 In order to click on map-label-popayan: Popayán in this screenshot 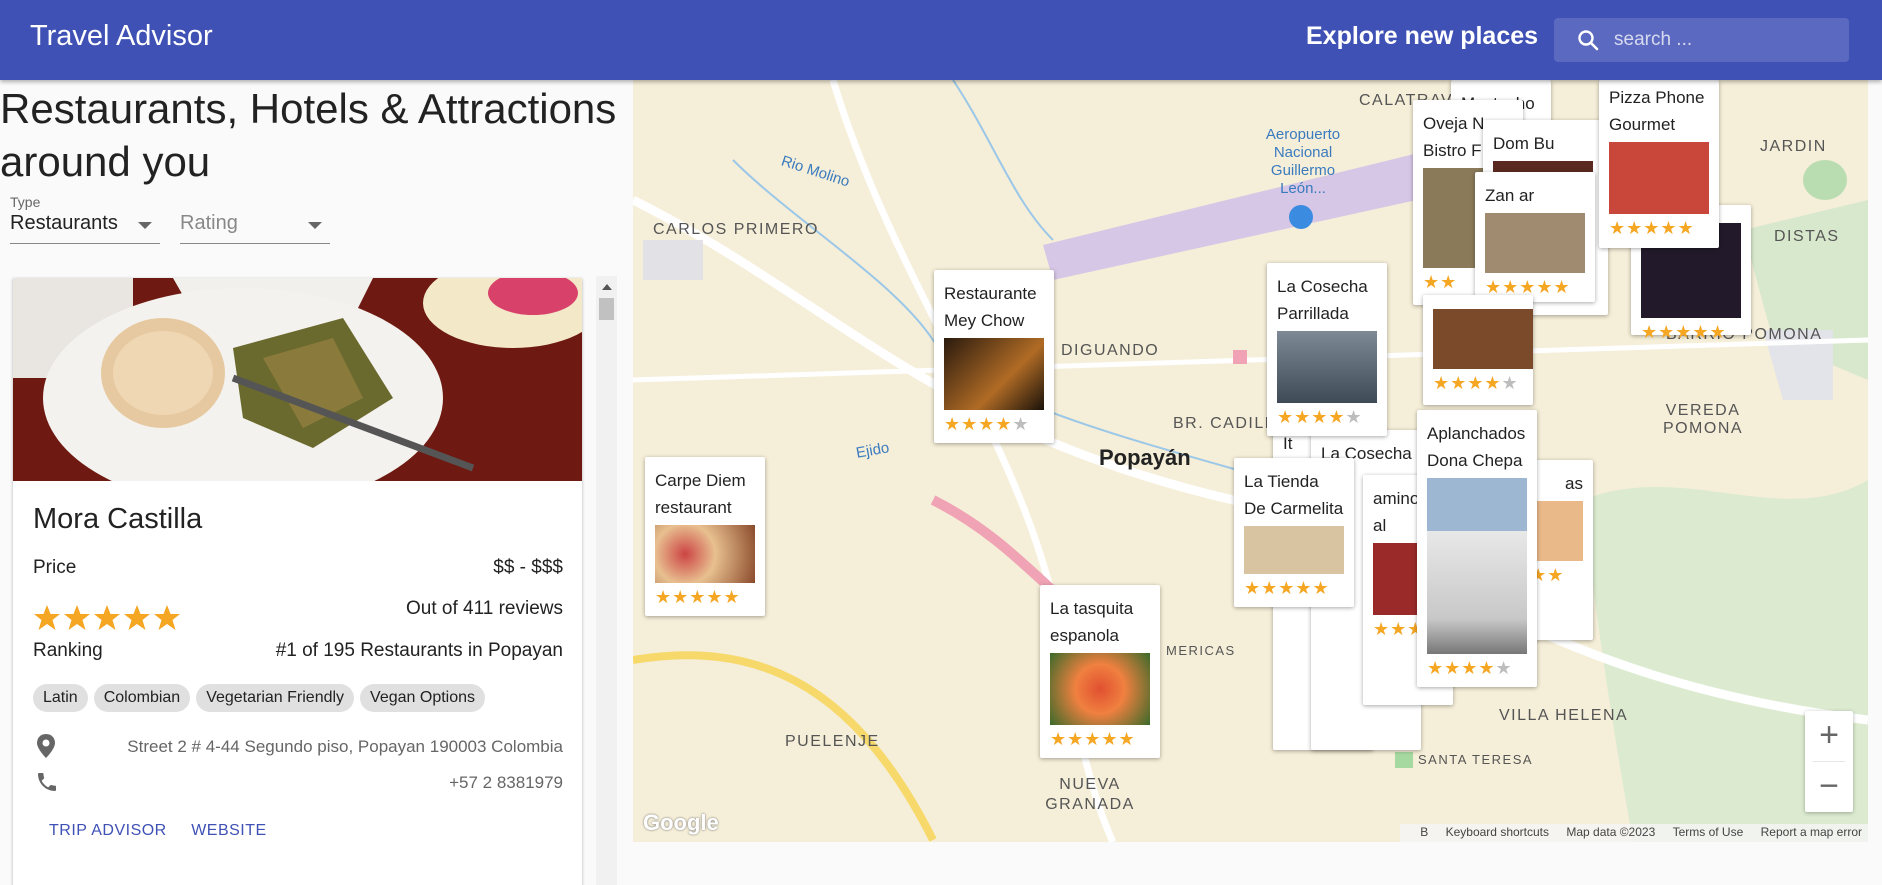, I will do `click(1145, 457)`.